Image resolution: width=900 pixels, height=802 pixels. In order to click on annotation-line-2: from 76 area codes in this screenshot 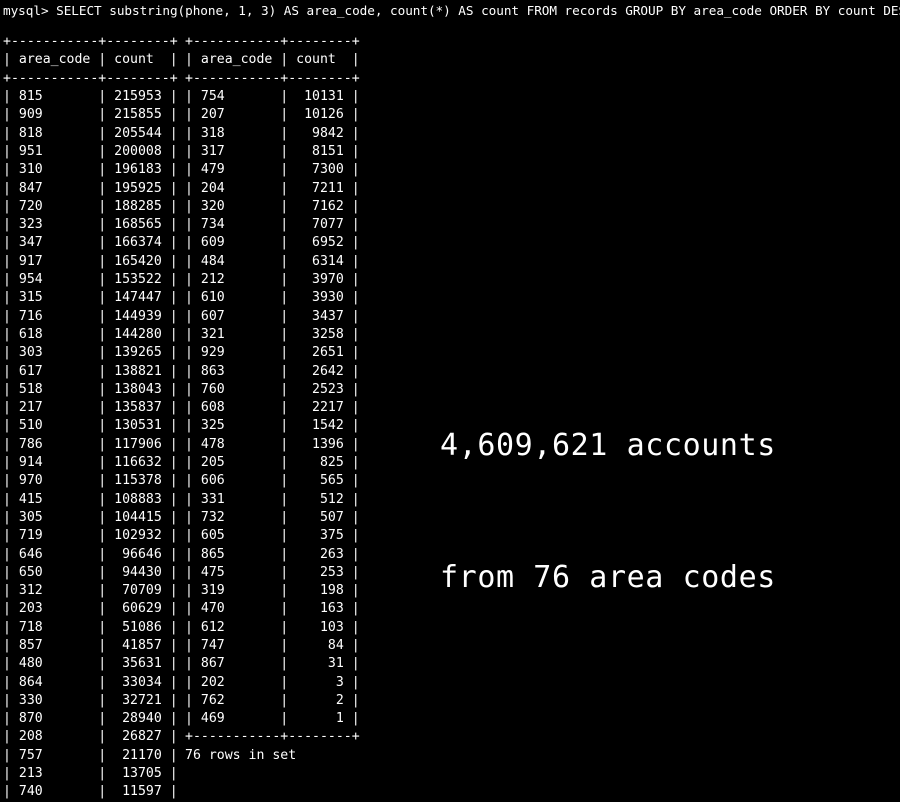, I will do `click(608, 577)`.